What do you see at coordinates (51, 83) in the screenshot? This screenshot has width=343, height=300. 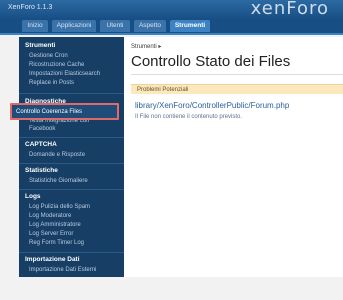 I see `sidebar-item-replace-in-posts: Replace in Posts` at bounding box center [51, 83].